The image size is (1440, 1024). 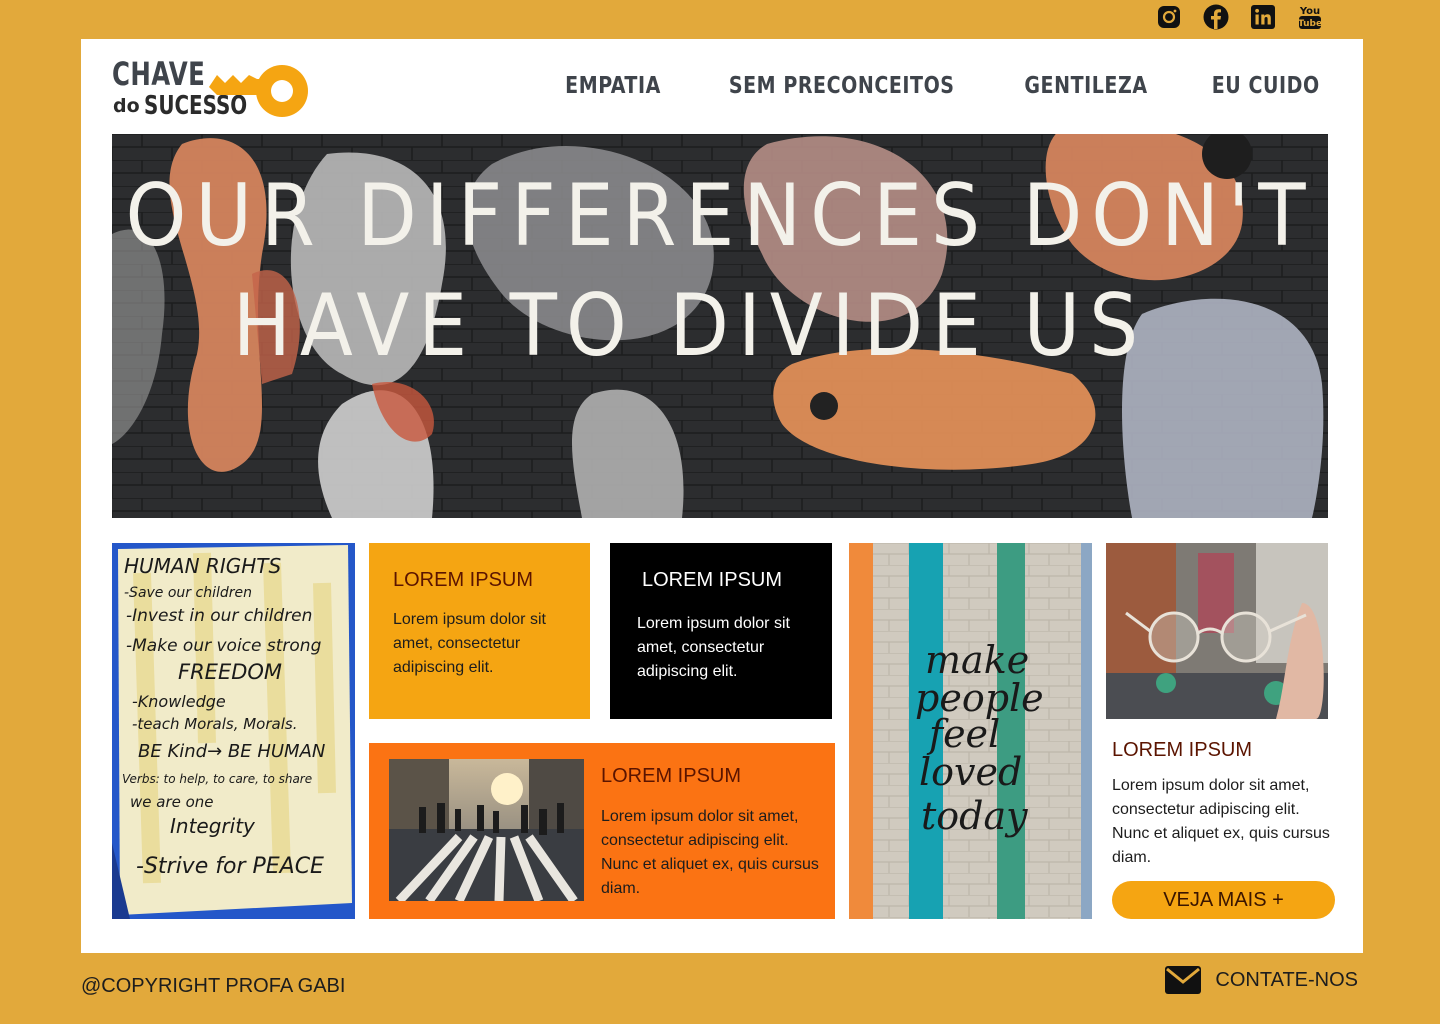 What do you see at coordinates (219, 616) in the screenshot?
I see `poster-line-2: -Invest in our children` at bounding box center [219, 616].